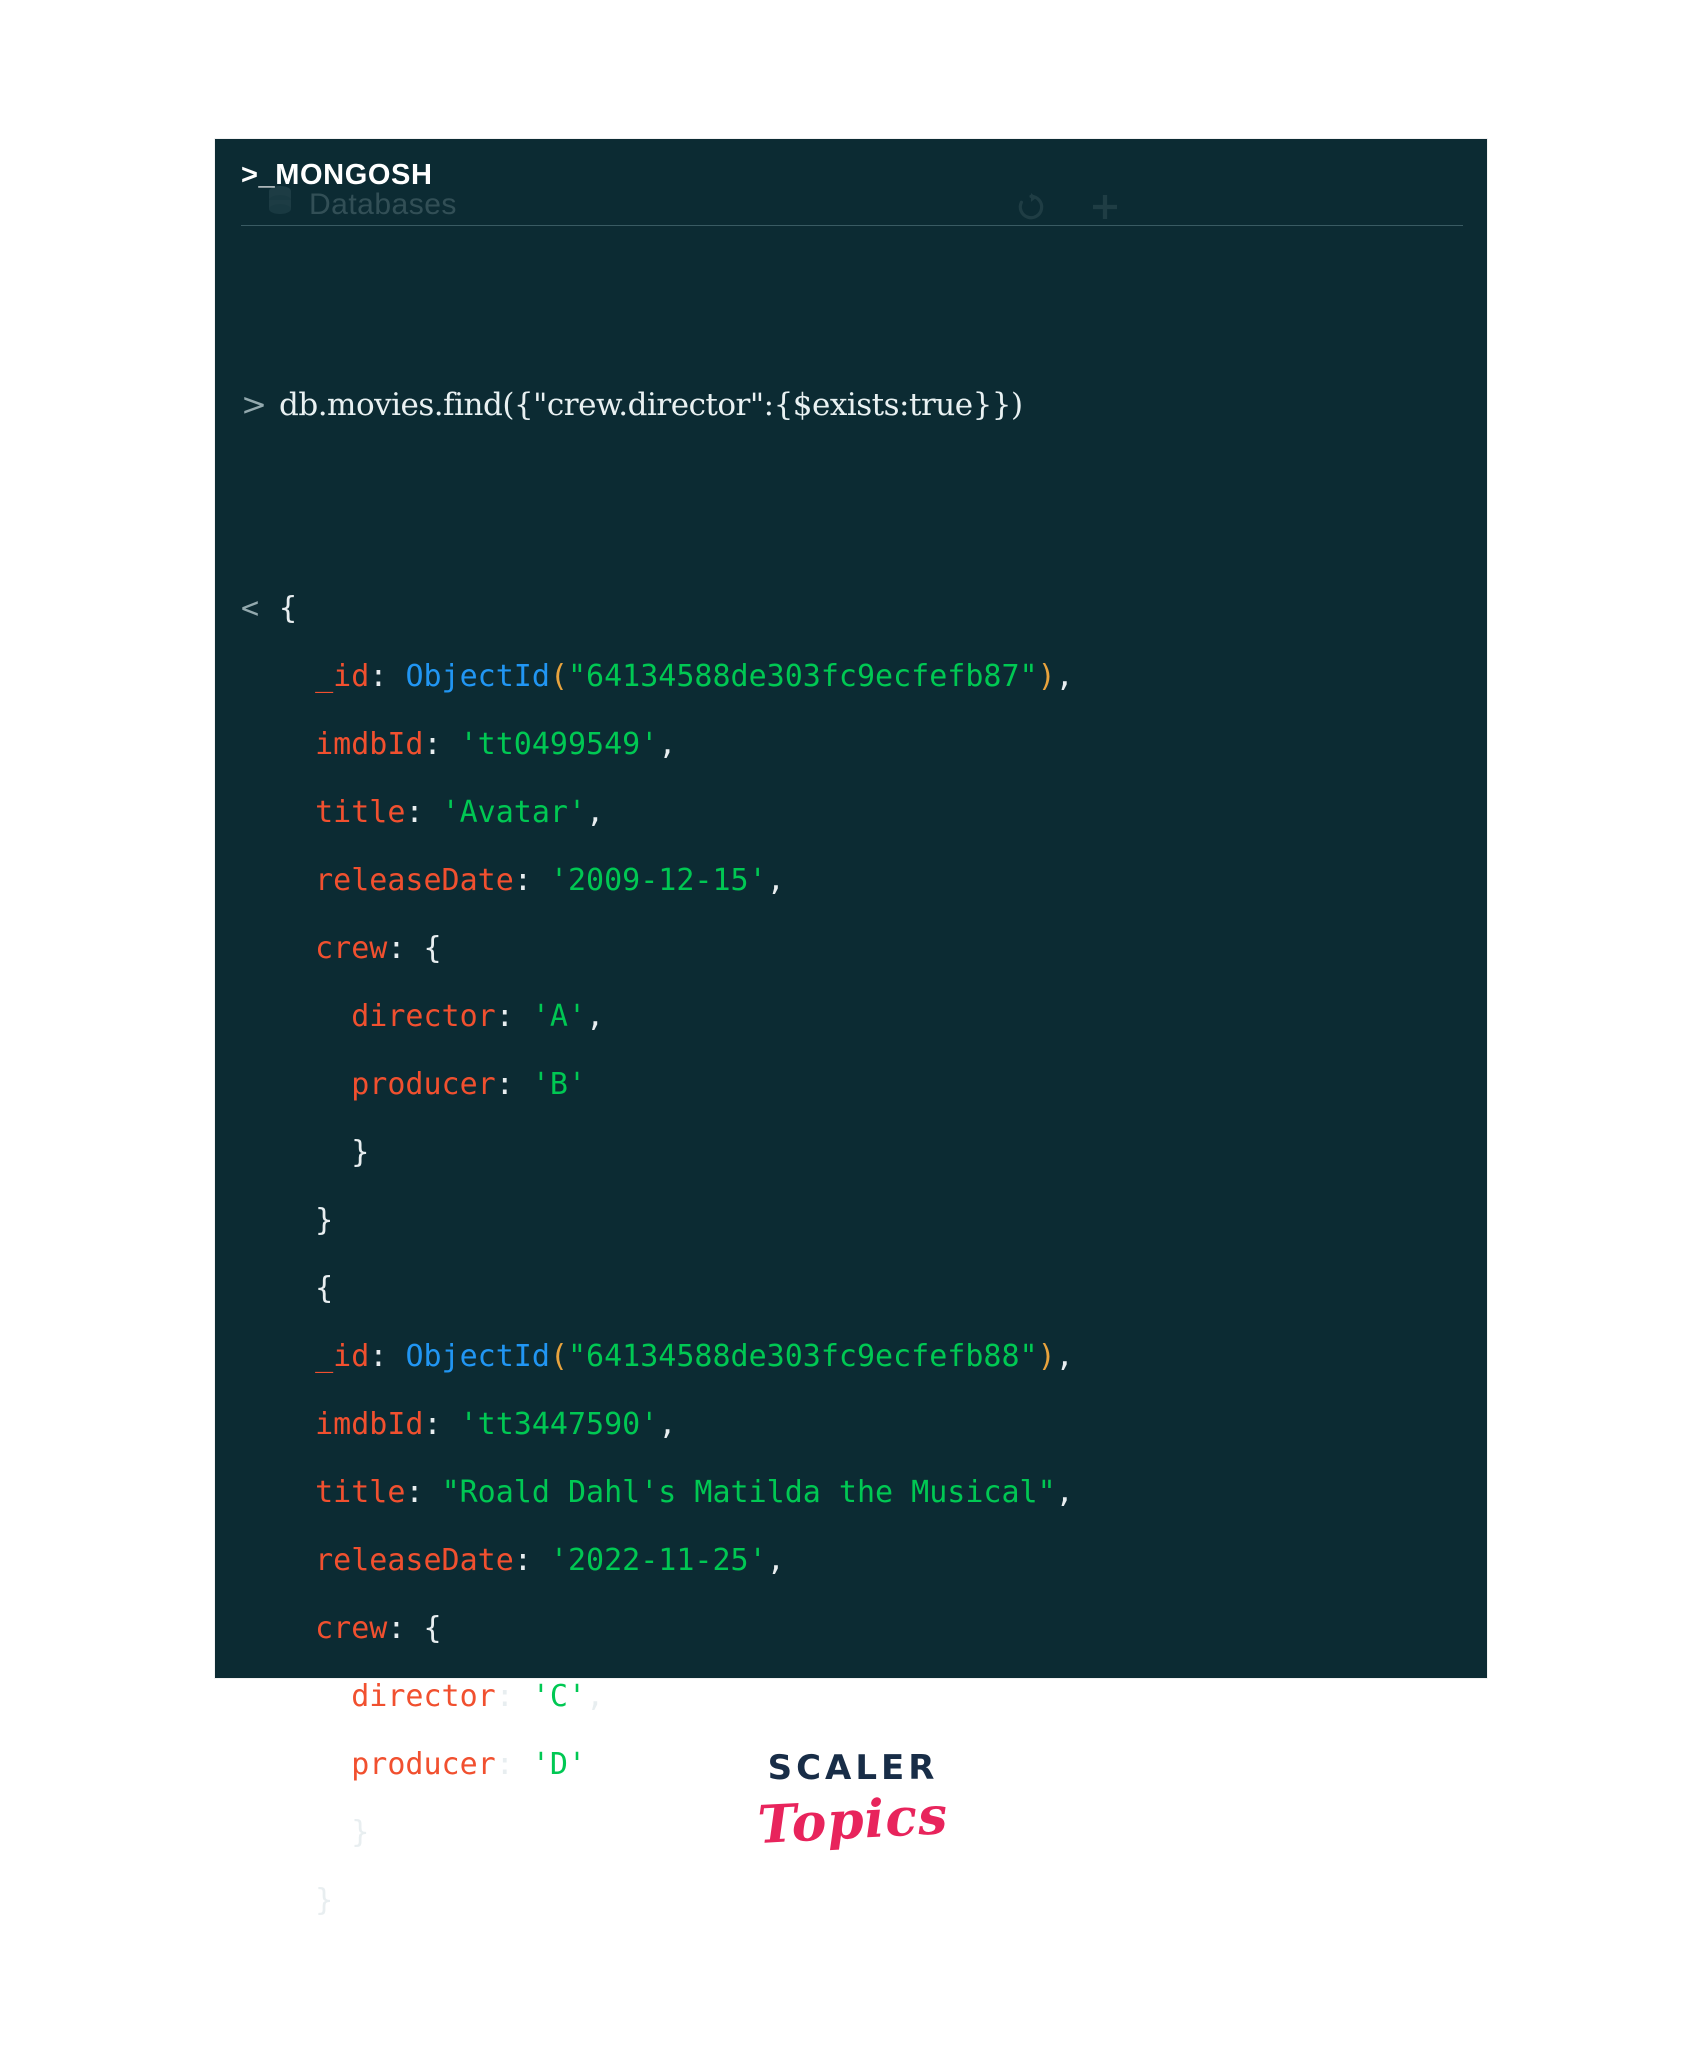 The height and width of the screenshot is (2071, 1706). I want to click on mongosh-title: >_MONGOSH, so click(337, 175).